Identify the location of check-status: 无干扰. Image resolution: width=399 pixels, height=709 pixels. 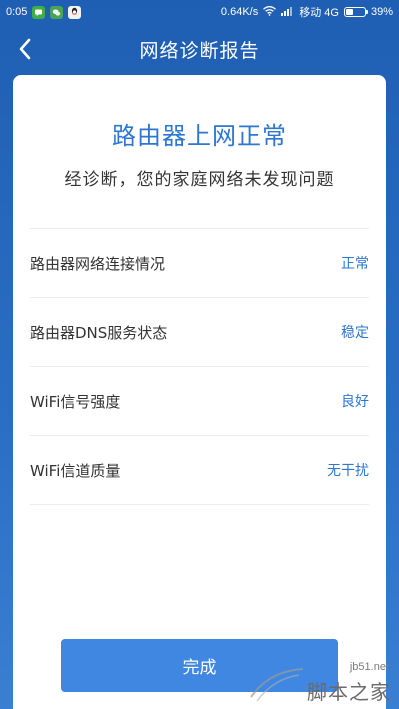
(348, 471).